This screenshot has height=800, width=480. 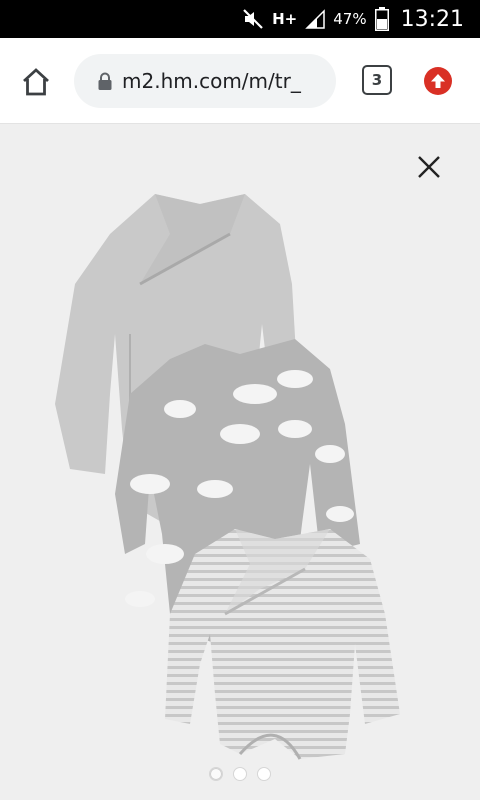 I want to click on home-icon, so click(x=36, y=82).